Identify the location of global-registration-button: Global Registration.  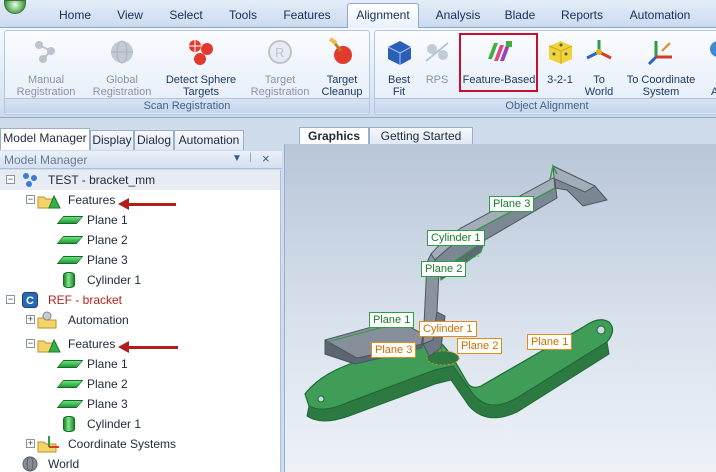
(122, 66).